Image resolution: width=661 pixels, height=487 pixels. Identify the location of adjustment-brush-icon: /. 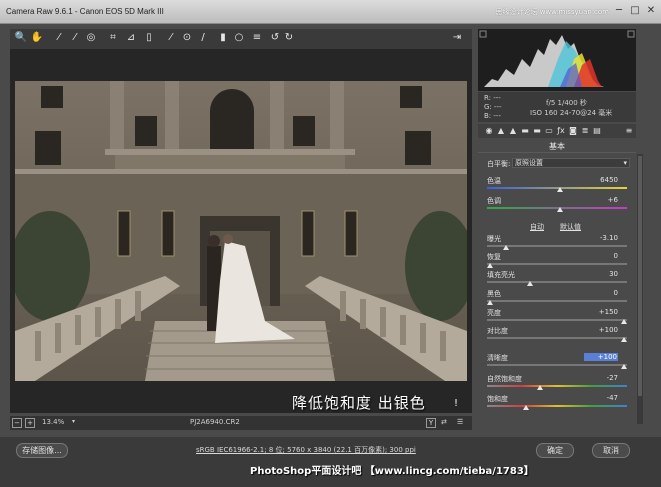
(203, 38).